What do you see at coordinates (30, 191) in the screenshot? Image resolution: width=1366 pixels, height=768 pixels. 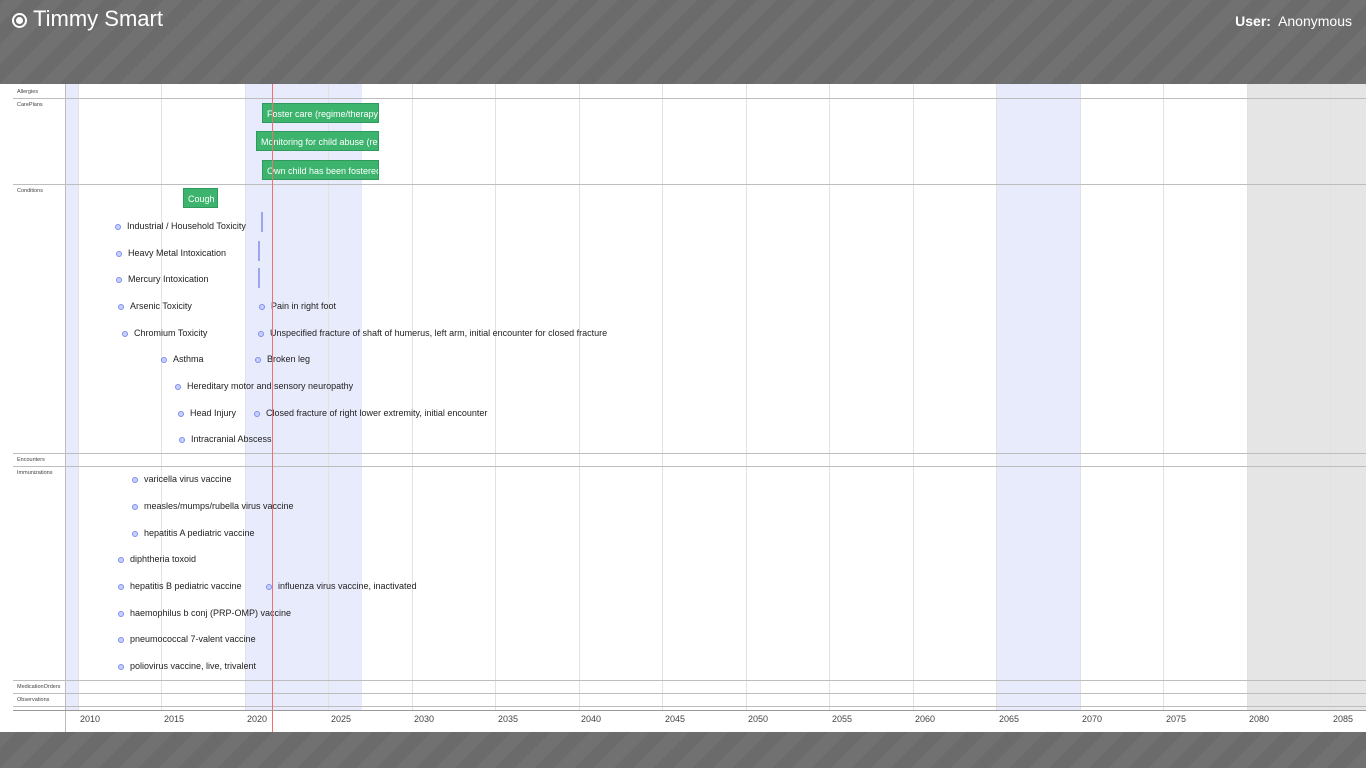 I see `row-label-conditions: Conditions` at bounding box center [30, 191].